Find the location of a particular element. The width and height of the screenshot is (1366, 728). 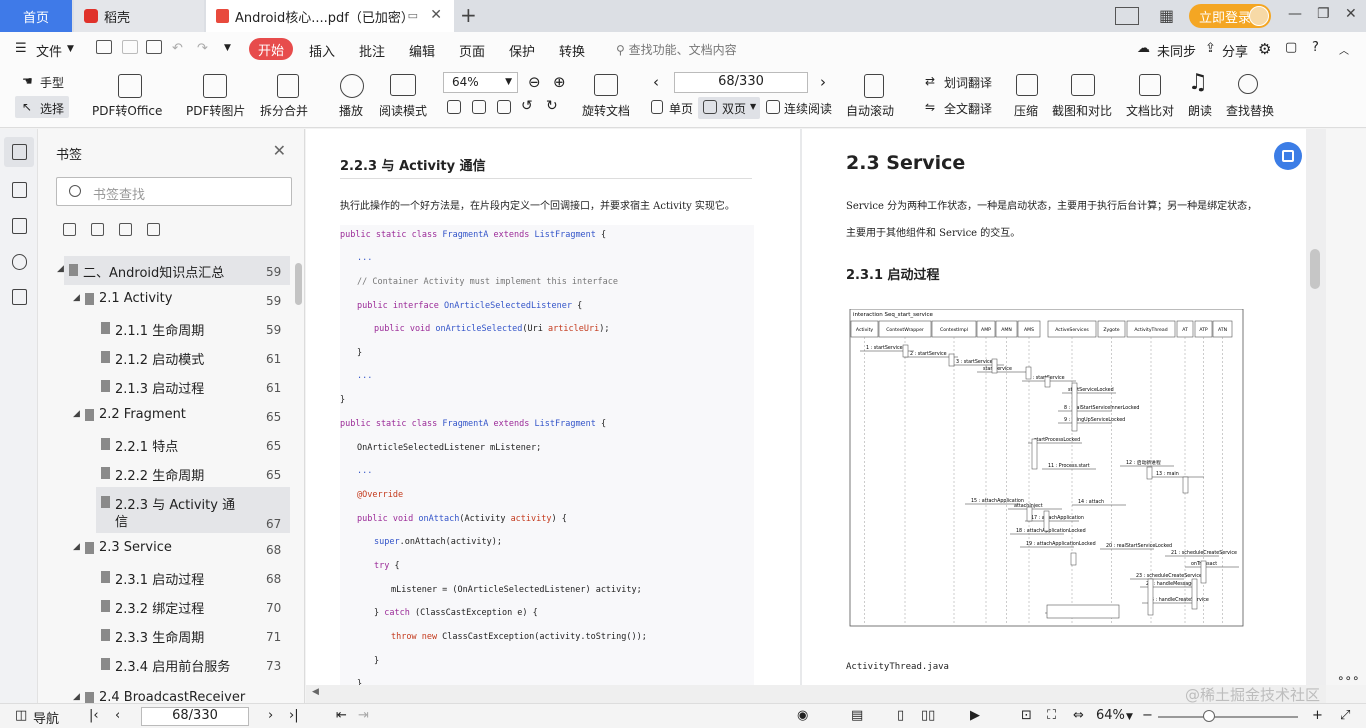

play-icon is located at coordinates (352, 86).